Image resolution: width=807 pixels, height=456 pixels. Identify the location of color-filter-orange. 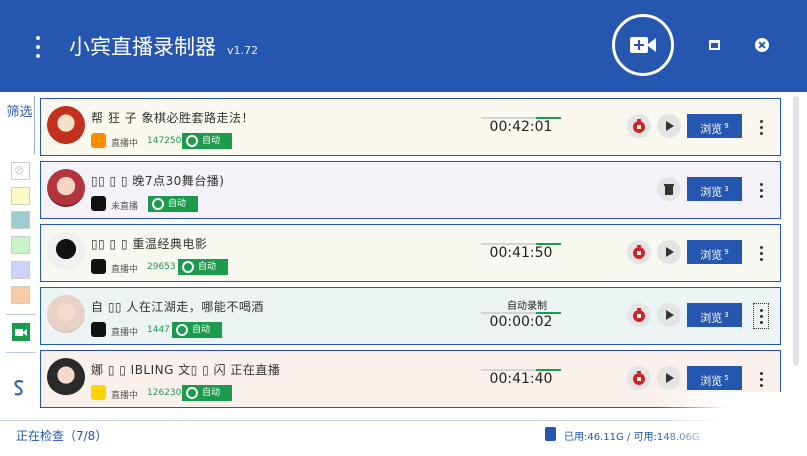
(20, 295).